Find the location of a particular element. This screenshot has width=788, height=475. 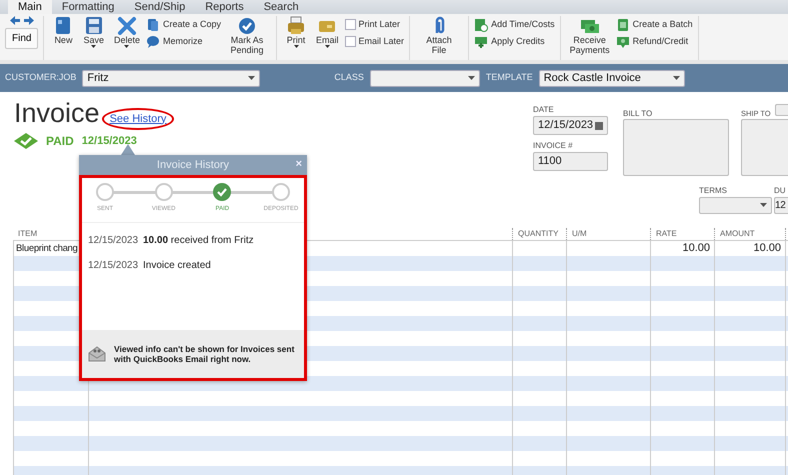

event-date: 12/15/2023 is located at coordinates (114, 266).